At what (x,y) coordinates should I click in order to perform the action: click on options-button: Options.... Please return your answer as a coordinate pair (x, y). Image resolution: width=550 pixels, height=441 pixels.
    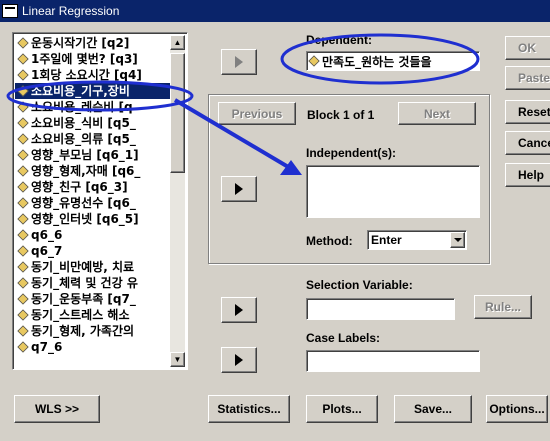
    Looking at the image, I should click on (517, 409).